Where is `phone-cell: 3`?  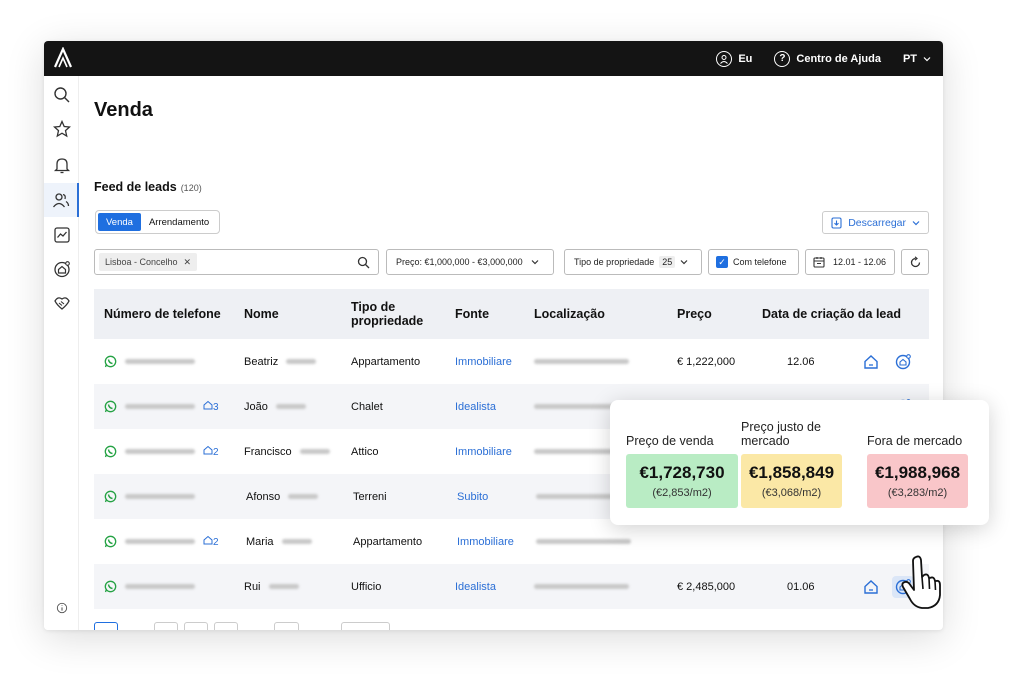 phone-cell: 3 is located at coordinates (161, 406).